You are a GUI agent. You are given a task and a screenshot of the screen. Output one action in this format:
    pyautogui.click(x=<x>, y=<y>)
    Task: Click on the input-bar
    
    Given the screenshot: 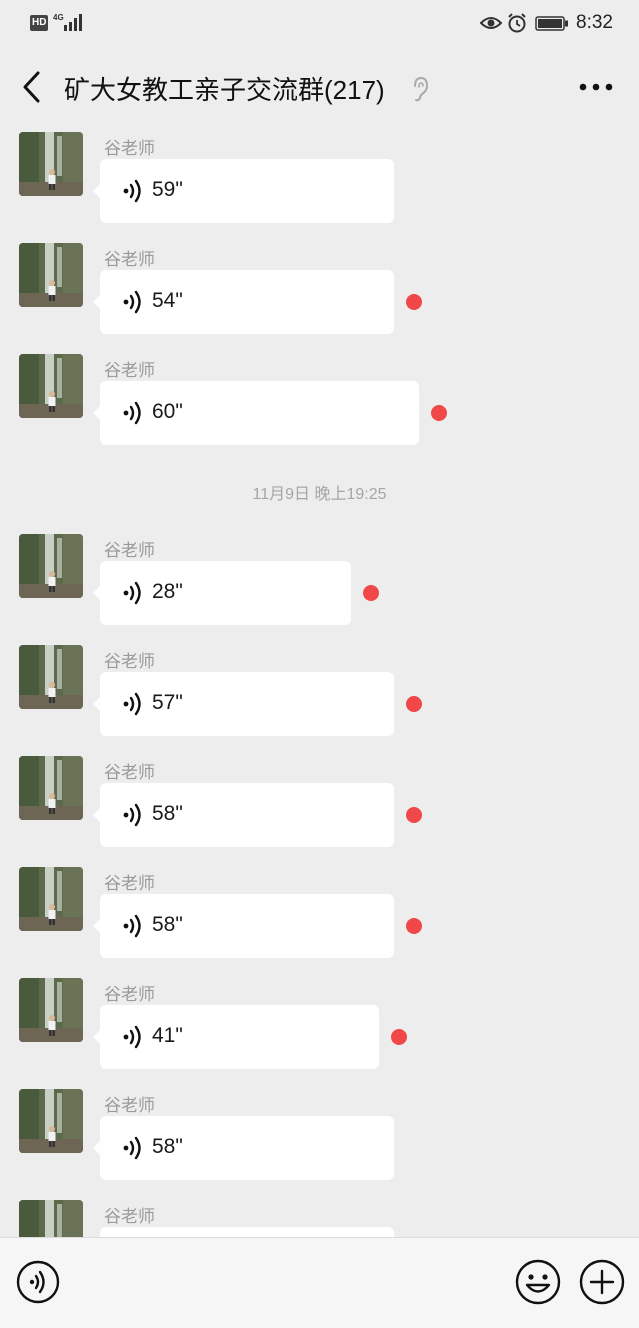 What is the action you would take?
    pyautogui.click(x=319, y=1282)
    